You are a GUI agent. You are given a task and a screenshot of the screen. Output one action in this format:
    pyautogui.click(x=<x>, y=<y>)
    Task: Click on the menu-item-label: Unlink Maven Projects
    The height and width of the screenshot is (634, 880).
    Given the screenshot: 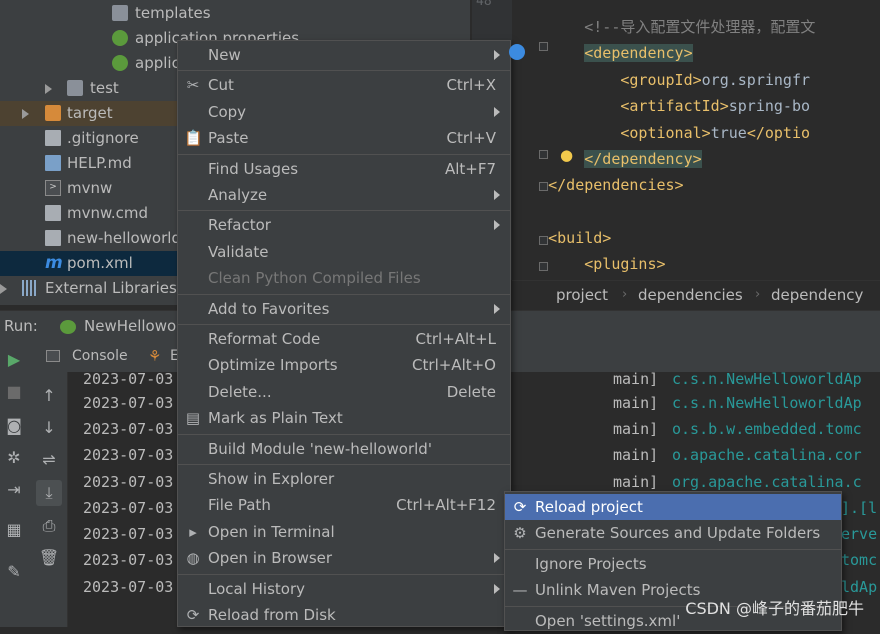 What is the action you would take?
    pyautogui.click(x=618, y=590)
    